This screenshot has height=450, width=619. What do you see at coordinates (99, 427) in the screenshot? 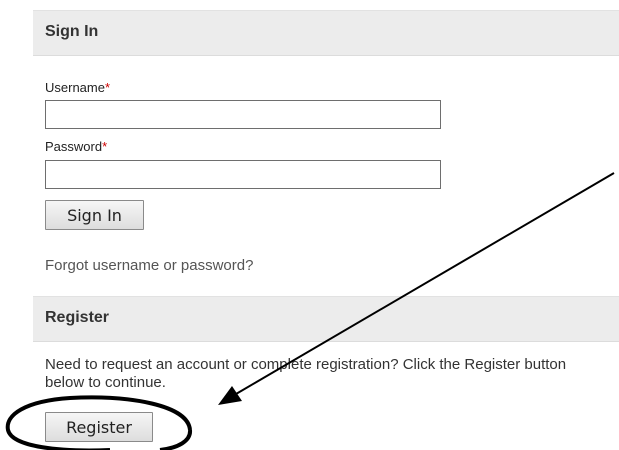
I see `register-button: Register` at bounding box center [99, 427].